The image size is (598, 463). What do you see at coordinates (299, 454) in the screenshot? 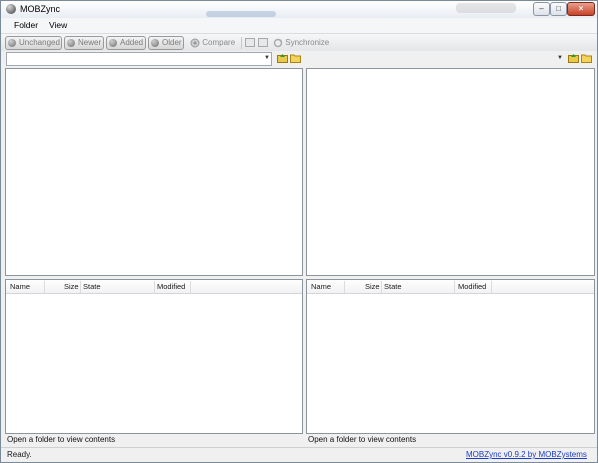
I see `status-bar: Ready. MOBZync v0.9.2 by MOBZystems` at bounding box center [299, 454].